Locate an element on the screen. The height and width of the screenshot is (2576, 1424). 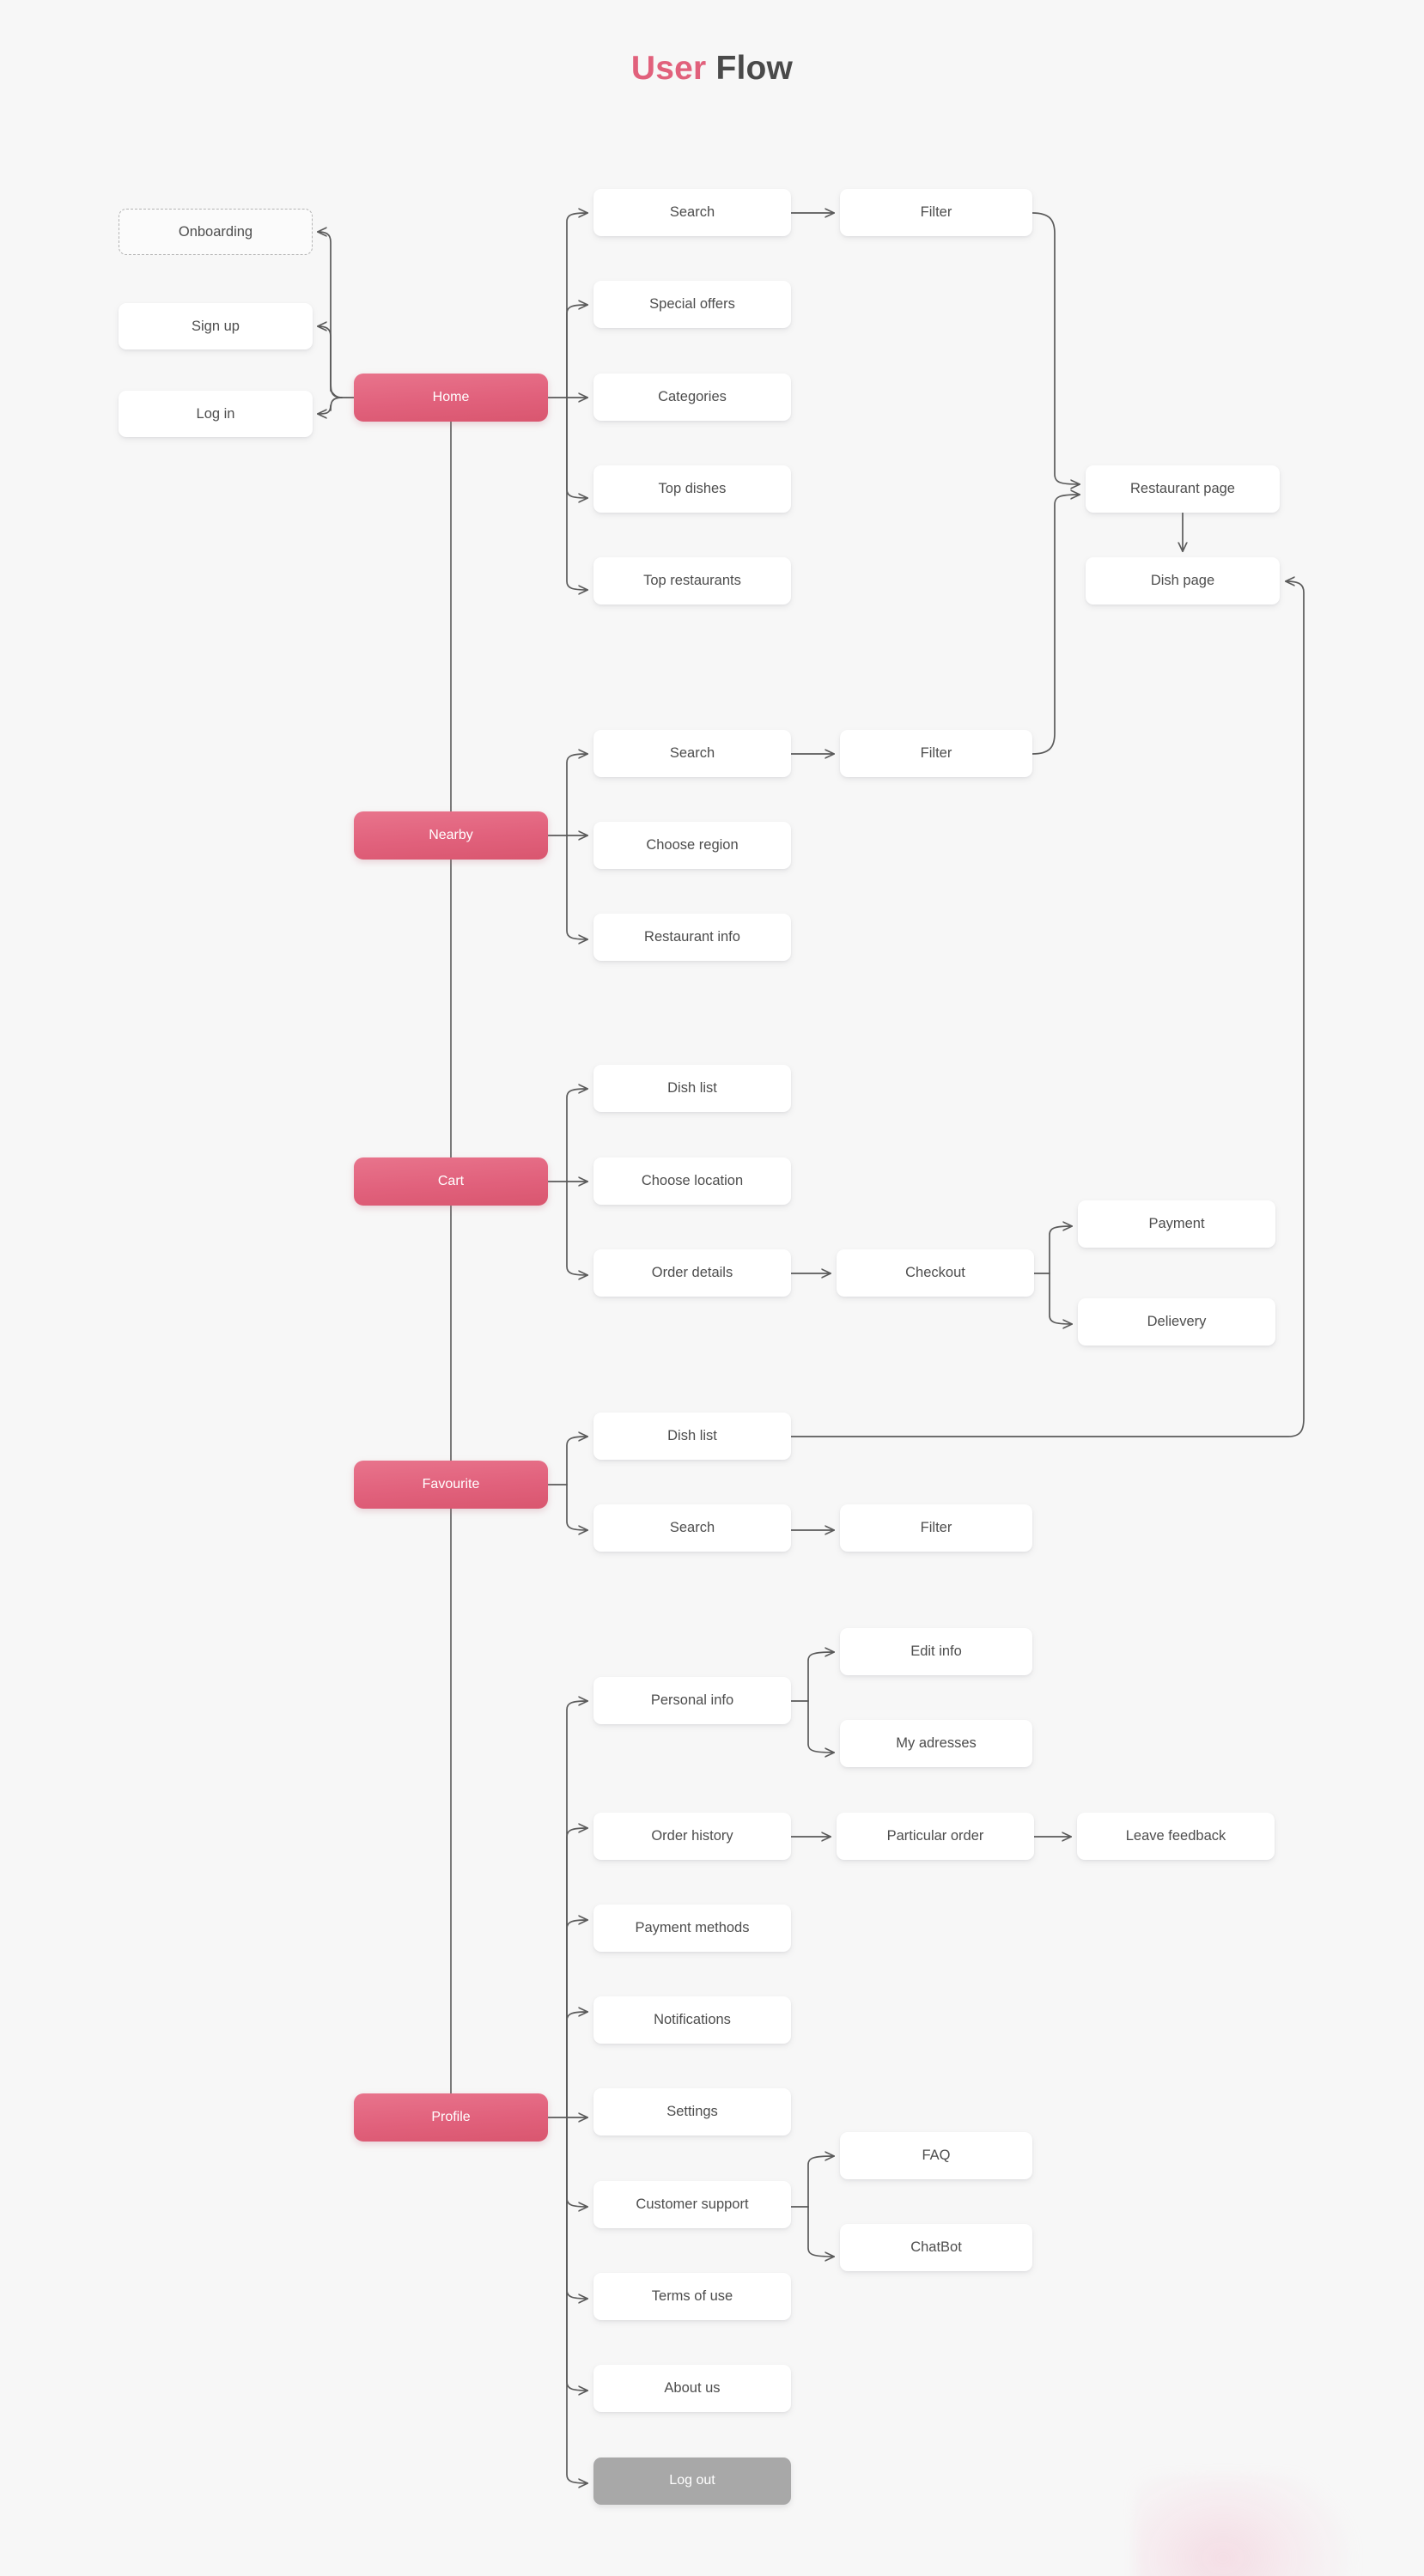
flow-node-home-filter: Filter is located at coordinates (936, 213).